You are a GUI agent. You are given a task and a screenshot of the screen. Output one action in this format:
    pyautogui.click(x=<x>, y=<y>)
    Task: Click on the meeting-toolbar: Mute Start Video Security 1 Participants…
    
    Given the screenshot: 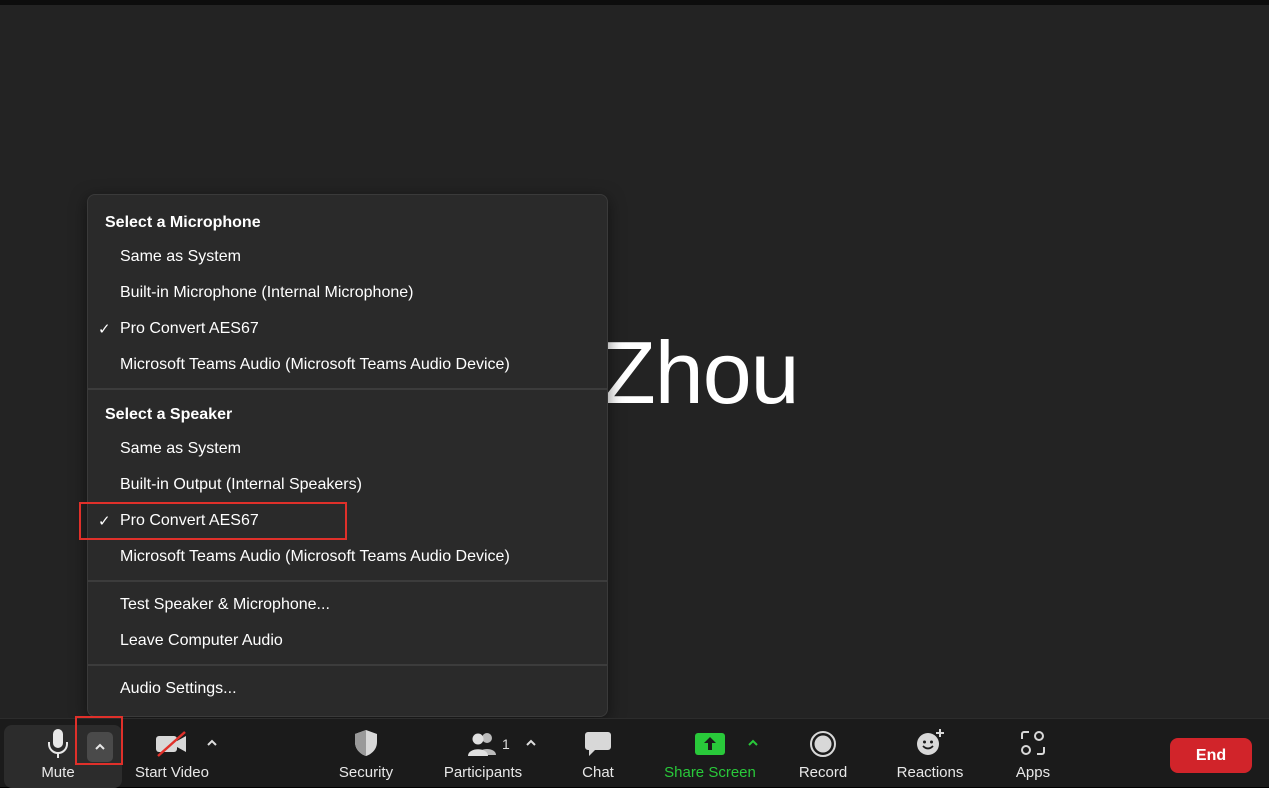 What is the action you would take?
    pyautogui.click(x=634, y=752)
    